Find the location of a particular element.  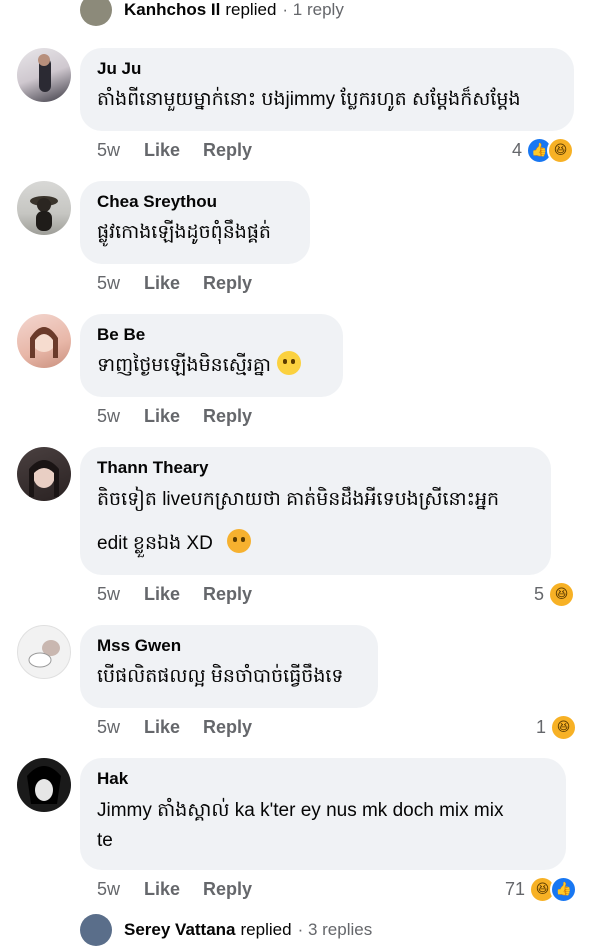

reply-count: · 3 replies is located at coordinates (335, 929).